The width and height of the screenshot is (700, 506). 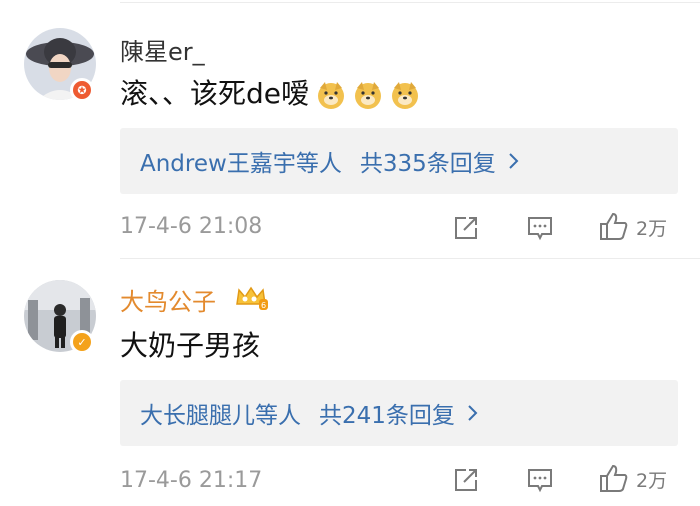 What do you see at coordinates (614, 478) in the screenshot?
I see `thumbs-up-icon` at bounding box center [614, 478].